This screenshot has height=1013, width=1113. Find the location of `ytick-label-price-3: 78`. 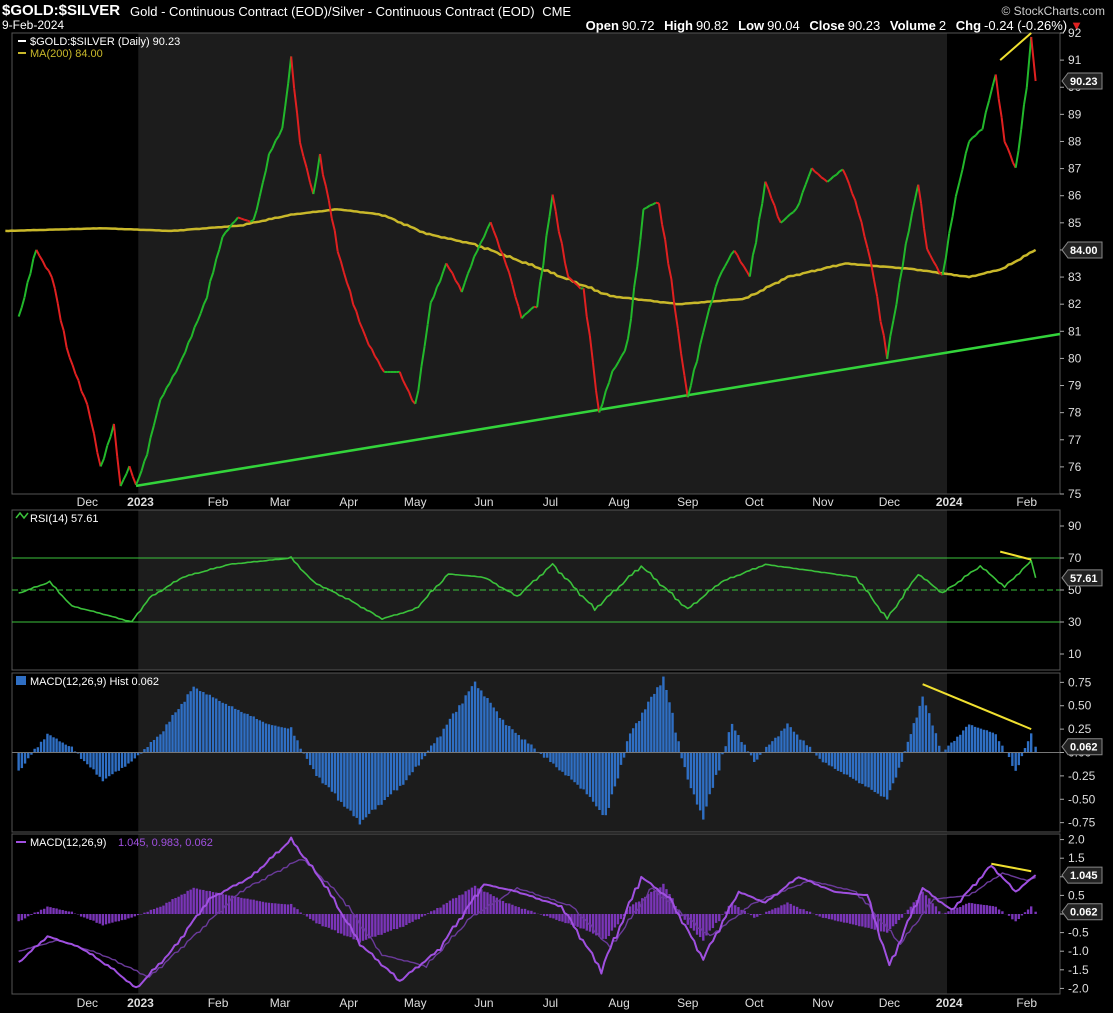

ytick-label-price-3: 78 is located at coordinates (1075, 413).